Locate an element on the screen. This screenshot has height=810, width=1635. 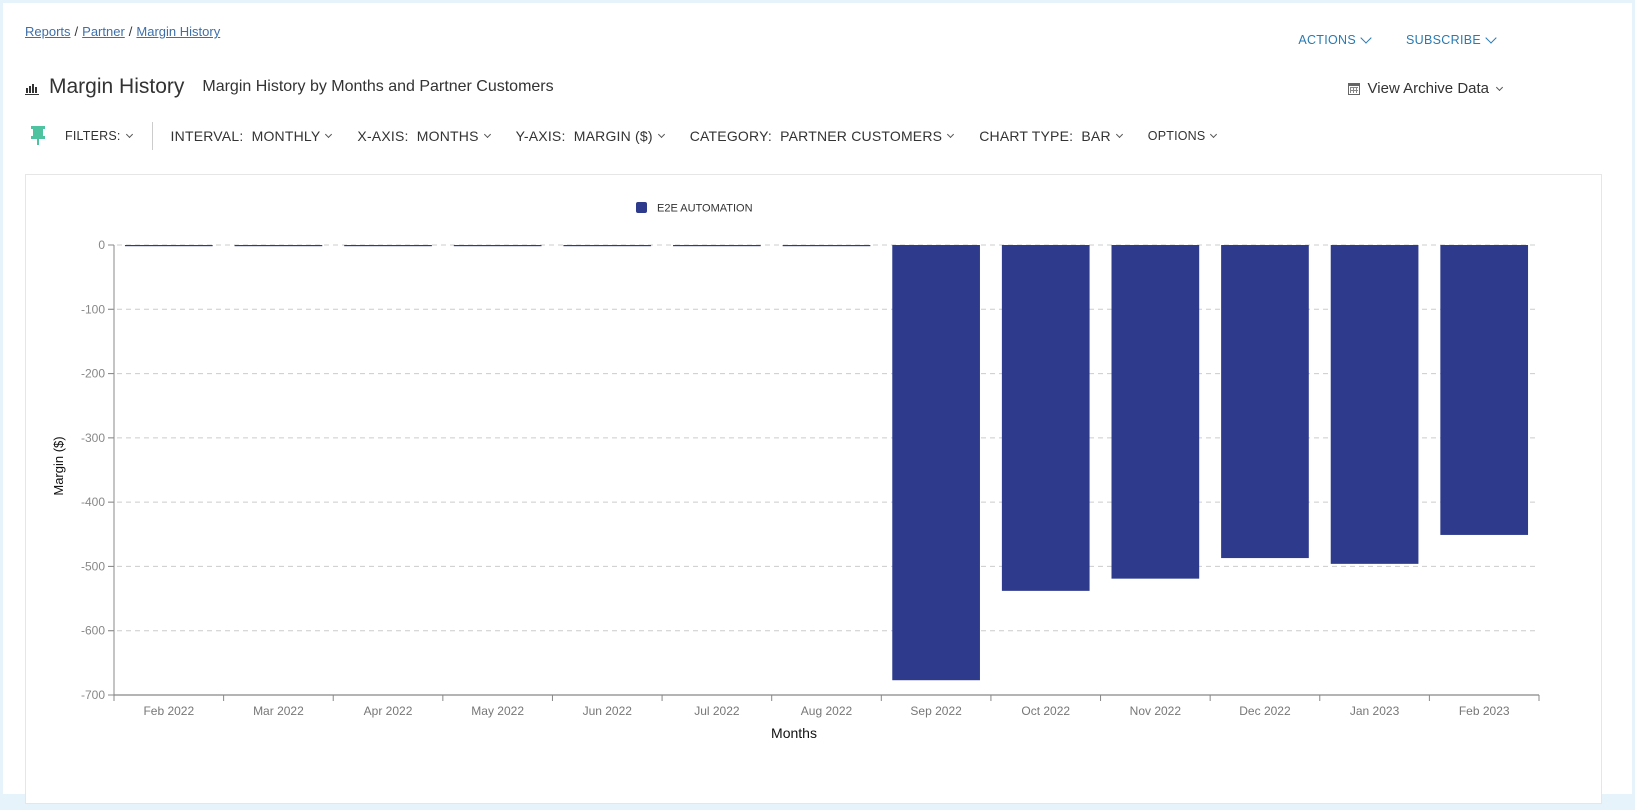
y-tick-label: -300 is located at coordinates (93, 438).